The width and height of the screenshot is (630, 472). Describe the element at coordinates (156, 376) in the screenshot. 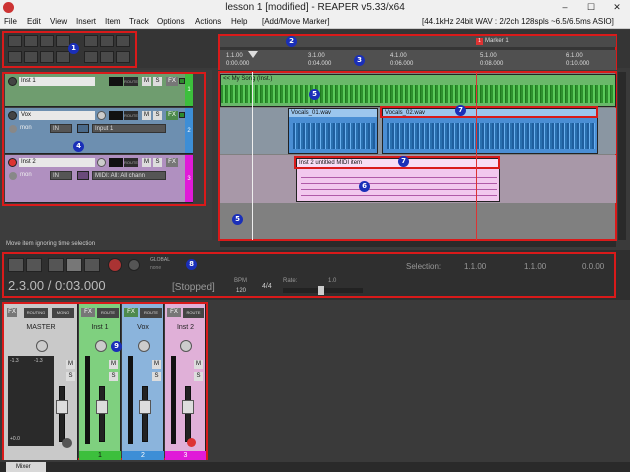

I see `vox-solo-button: S` at that location.